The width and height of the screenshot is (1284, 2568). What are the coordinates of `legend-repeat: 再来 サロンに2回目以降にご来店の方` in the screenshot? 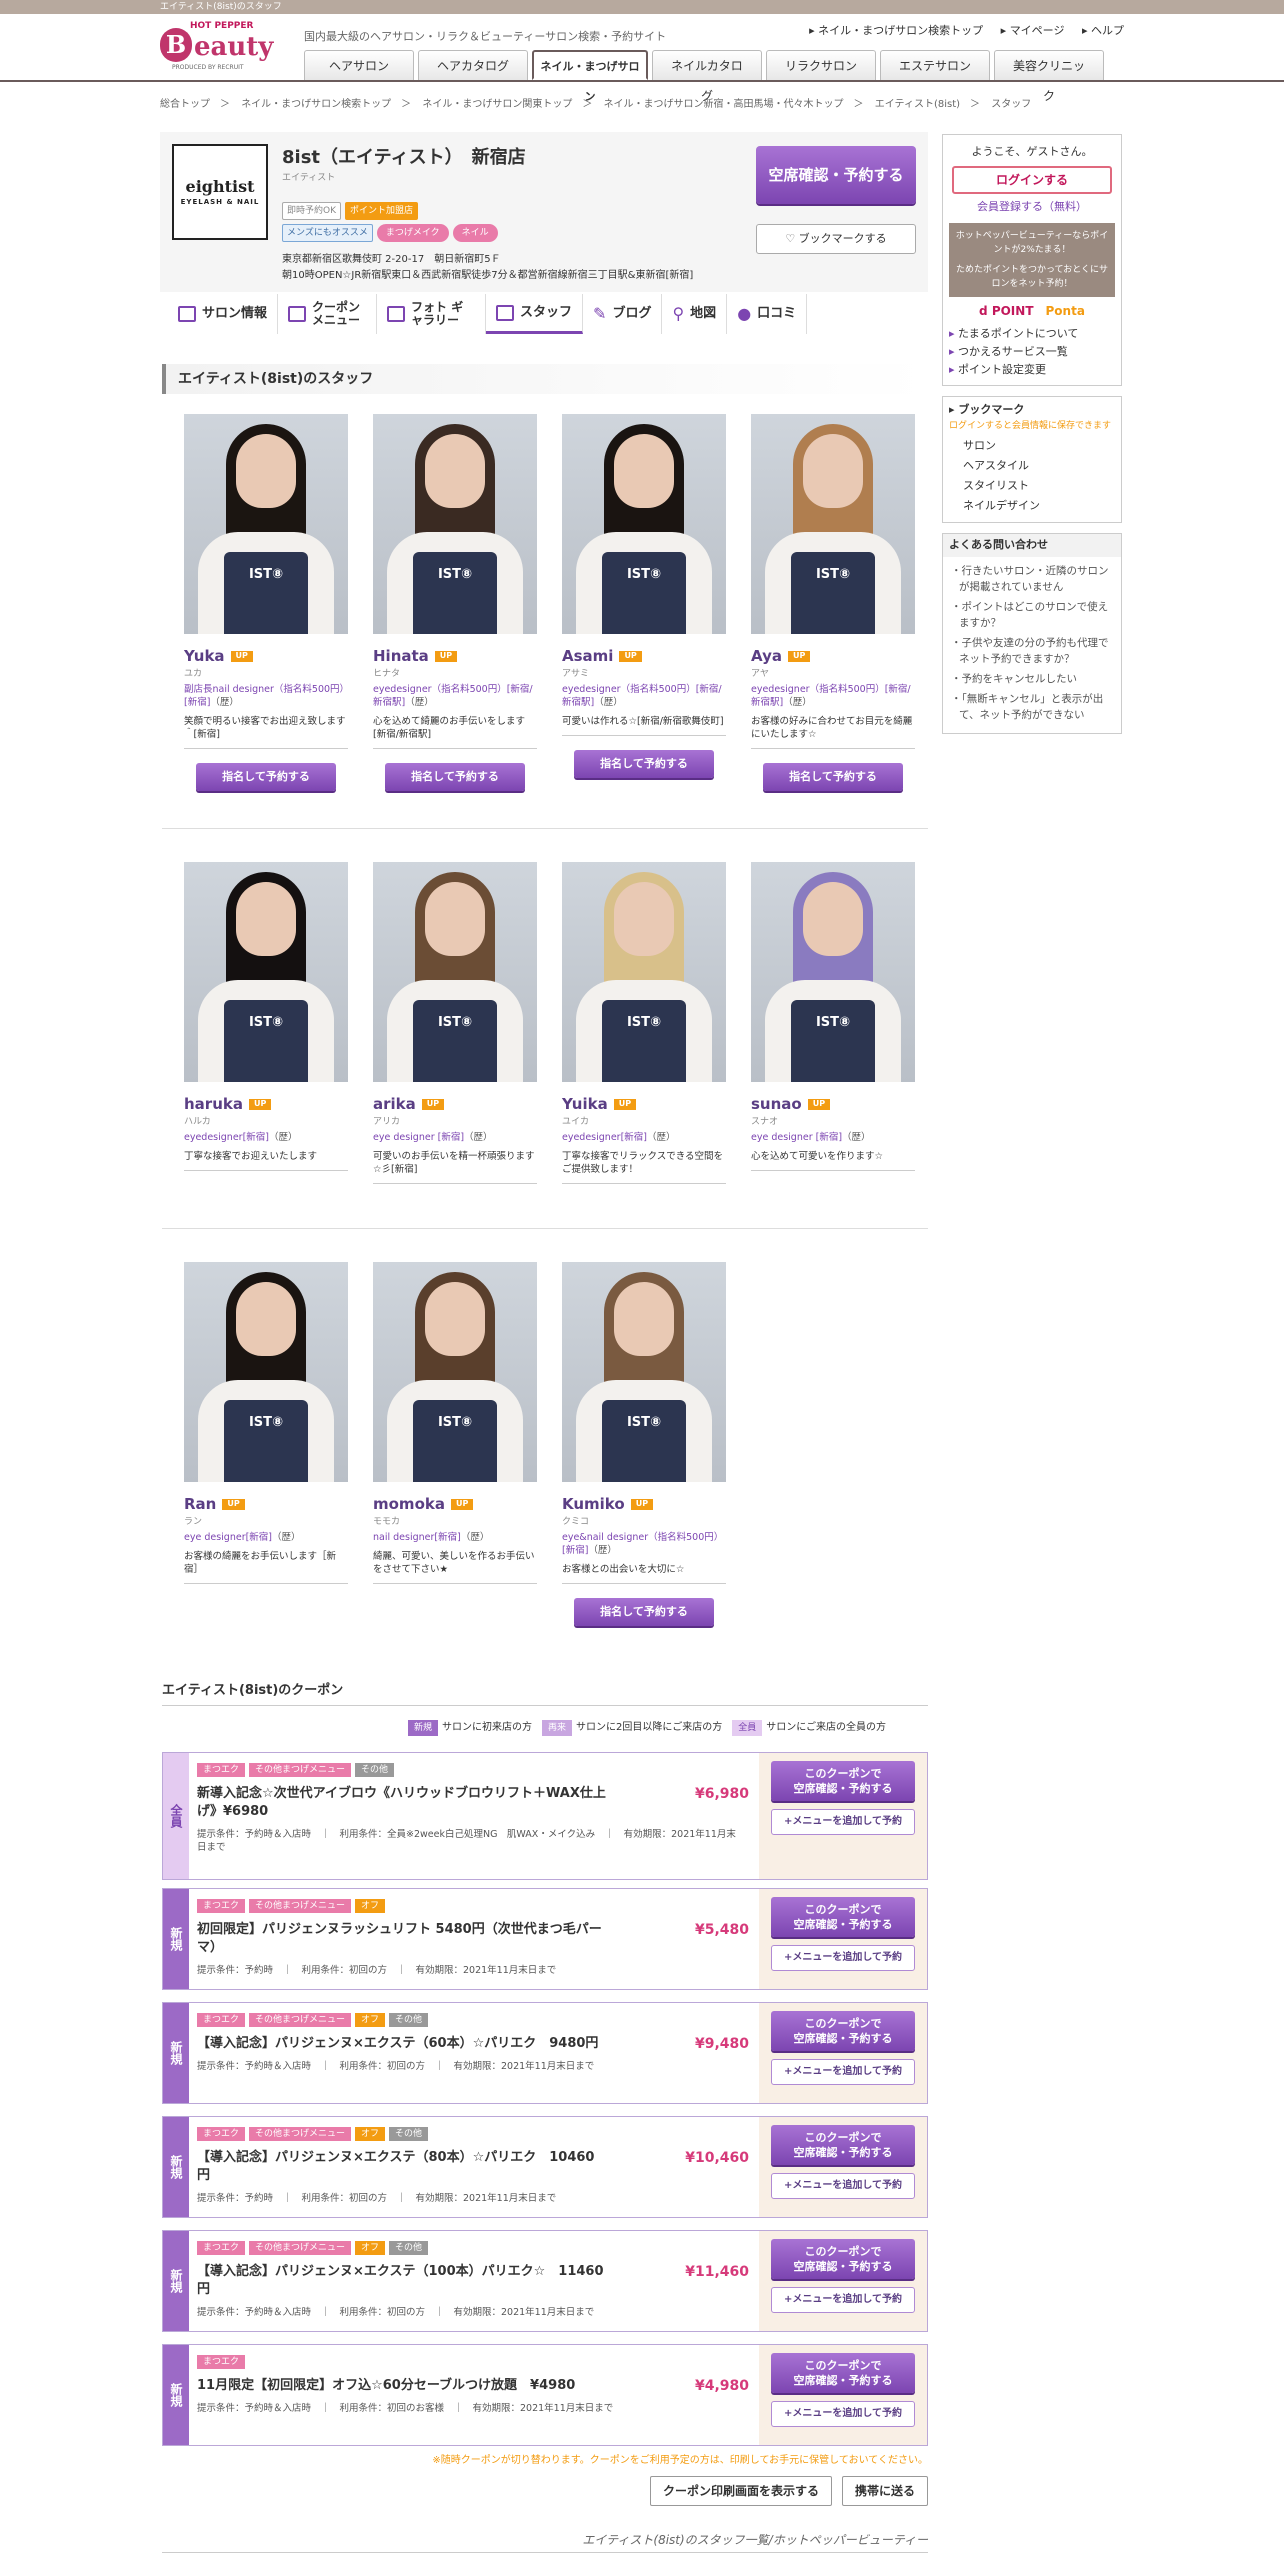 It's located at (632, 1728).